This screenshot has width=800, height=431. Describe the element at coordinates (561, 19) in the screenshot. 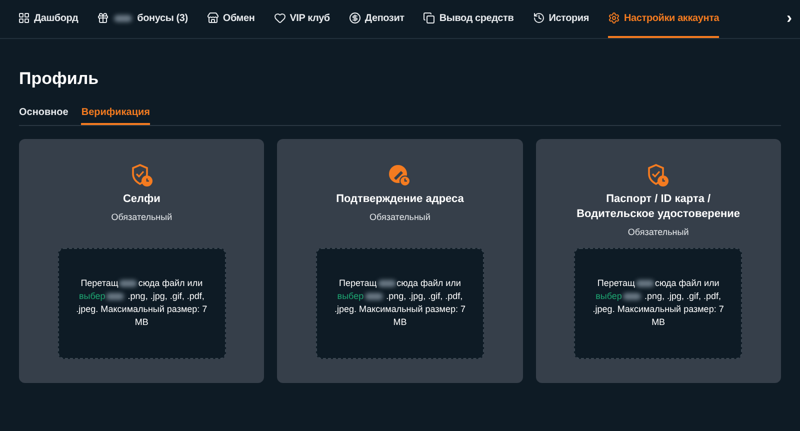

I see `nav-tab: История` at that location.